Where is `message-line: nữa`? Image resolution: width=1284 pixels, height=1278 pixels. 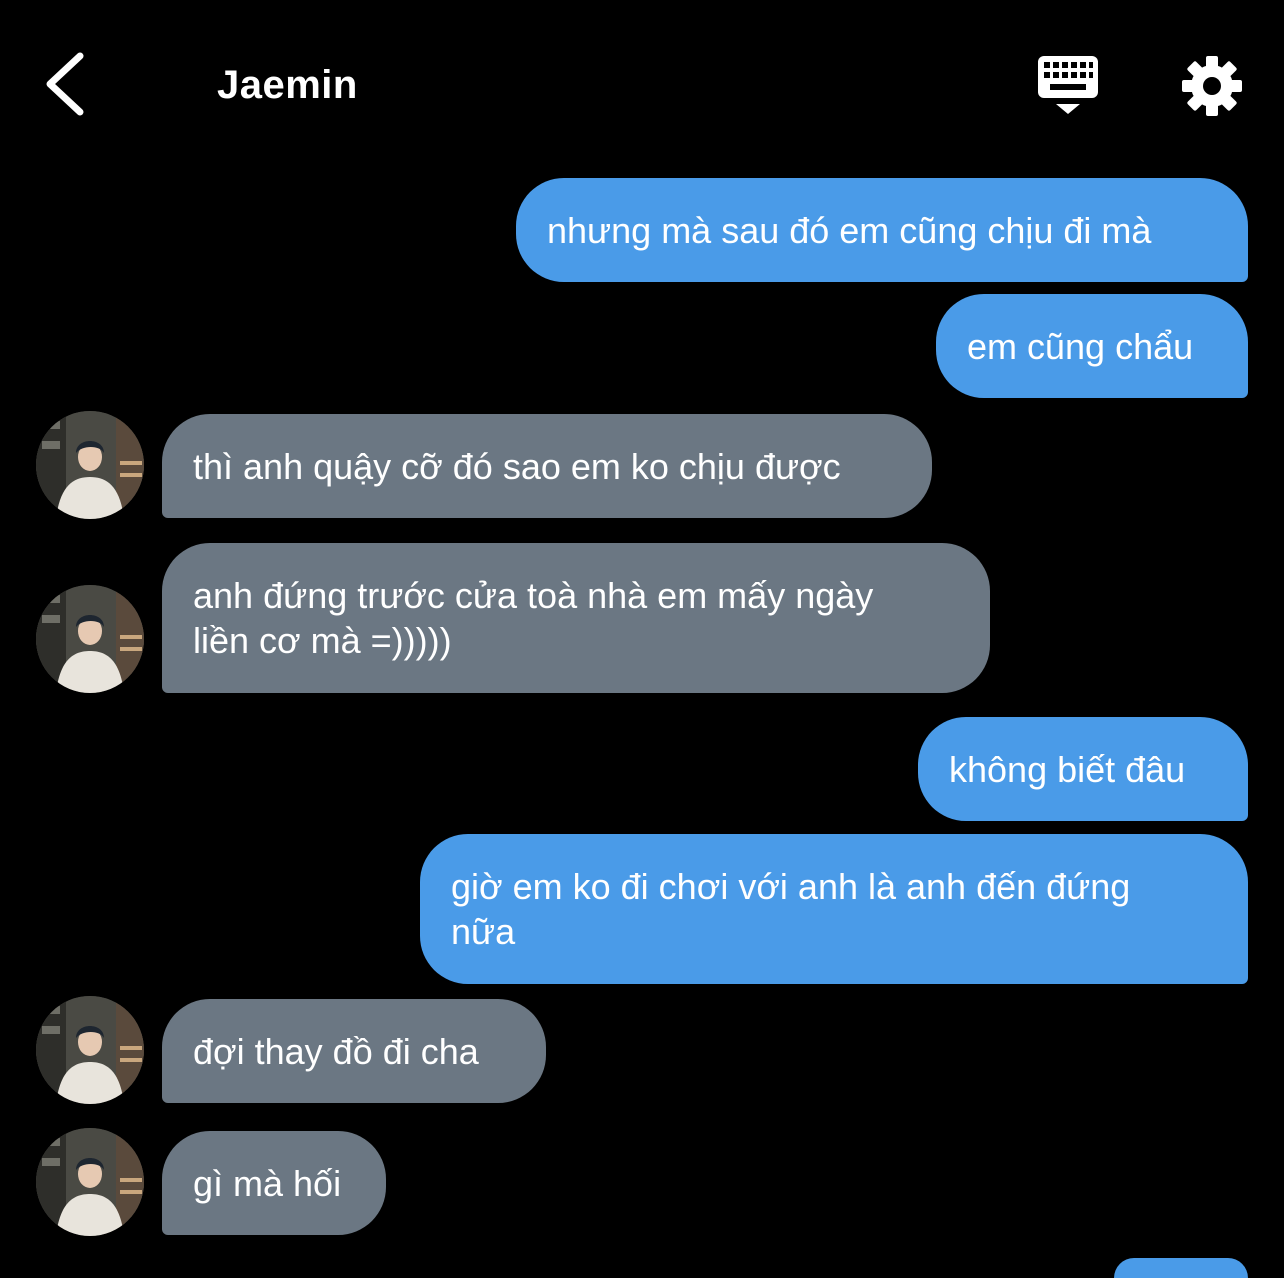
message-line: nữa is located at coordinates (483, 931).